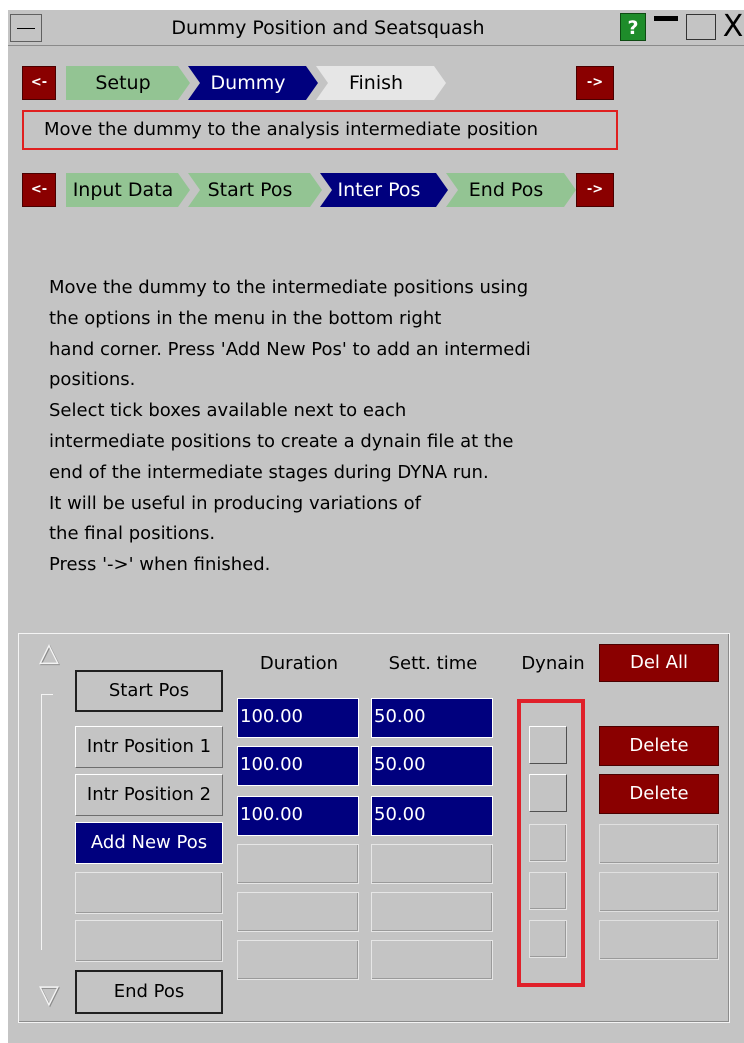  I want to click on sub-next-button: ->, so click(595, 190).